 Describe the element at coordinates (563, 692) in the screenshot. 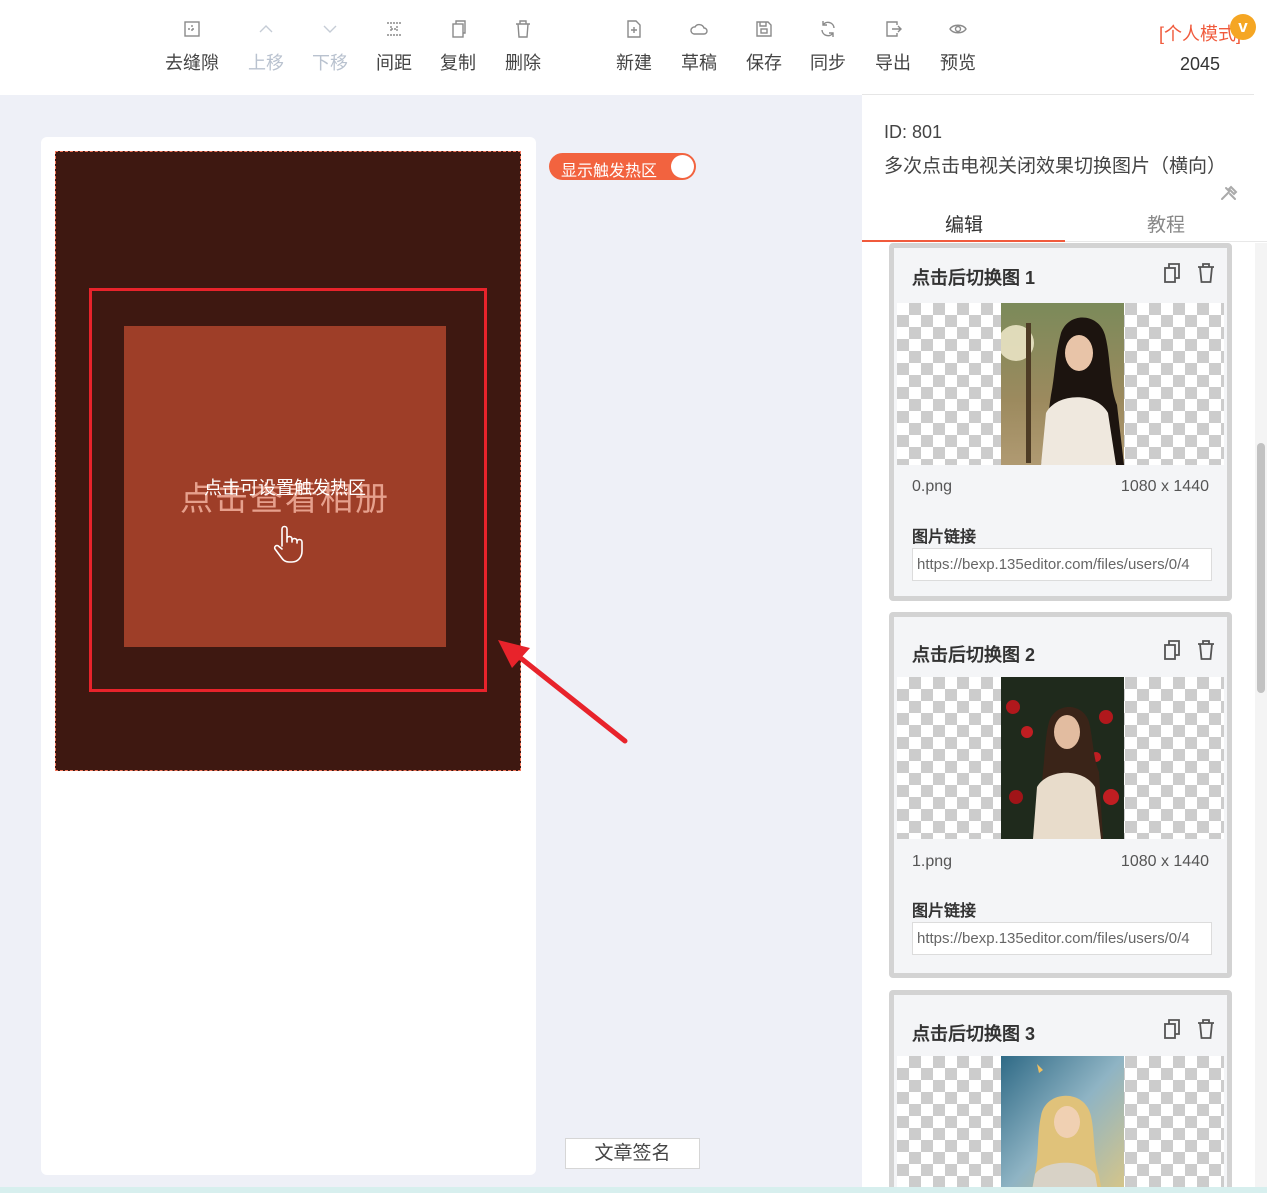

I see `red-arrow-icon` at that location.